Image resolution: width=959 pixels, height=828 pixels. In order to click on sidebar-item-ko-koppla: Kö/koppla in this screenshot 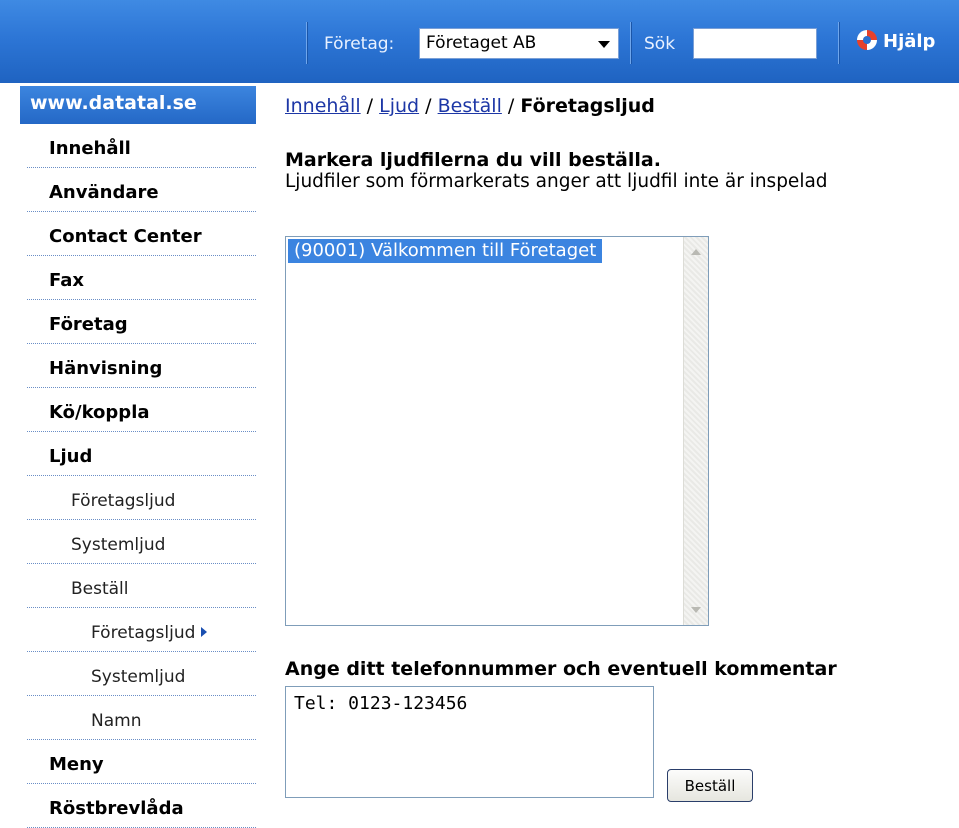, I will do `click(141, 410)`.